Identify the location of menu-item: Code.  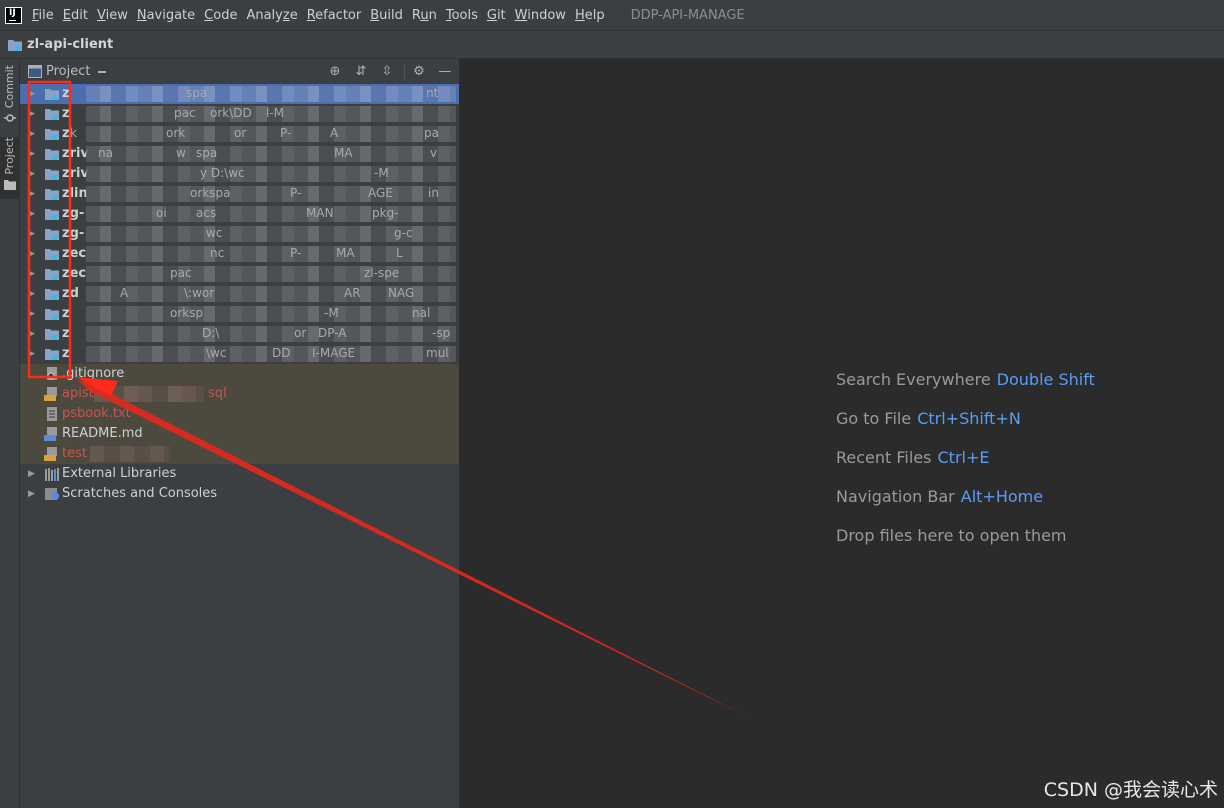
(220, 15).